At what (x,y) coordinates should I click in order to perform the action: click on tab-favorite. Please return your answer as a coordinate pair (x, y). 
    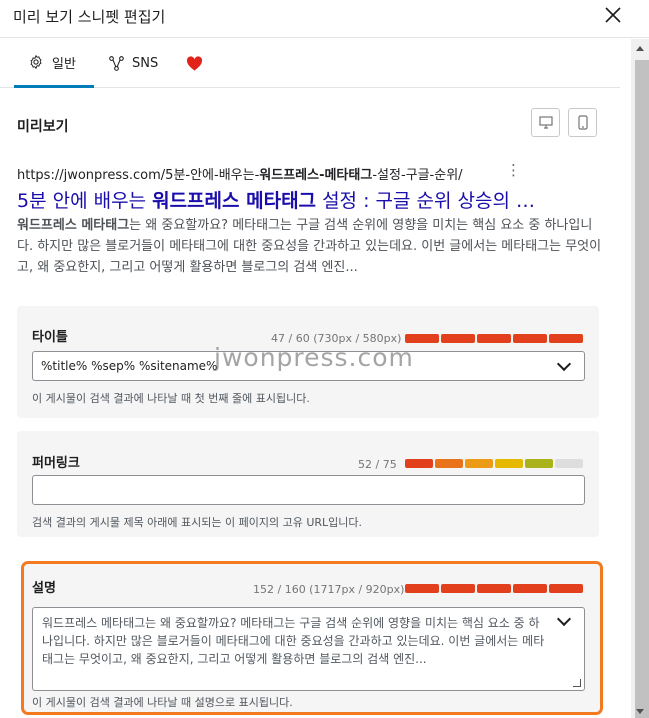
    Looking at the image, I should click on (194, 63).